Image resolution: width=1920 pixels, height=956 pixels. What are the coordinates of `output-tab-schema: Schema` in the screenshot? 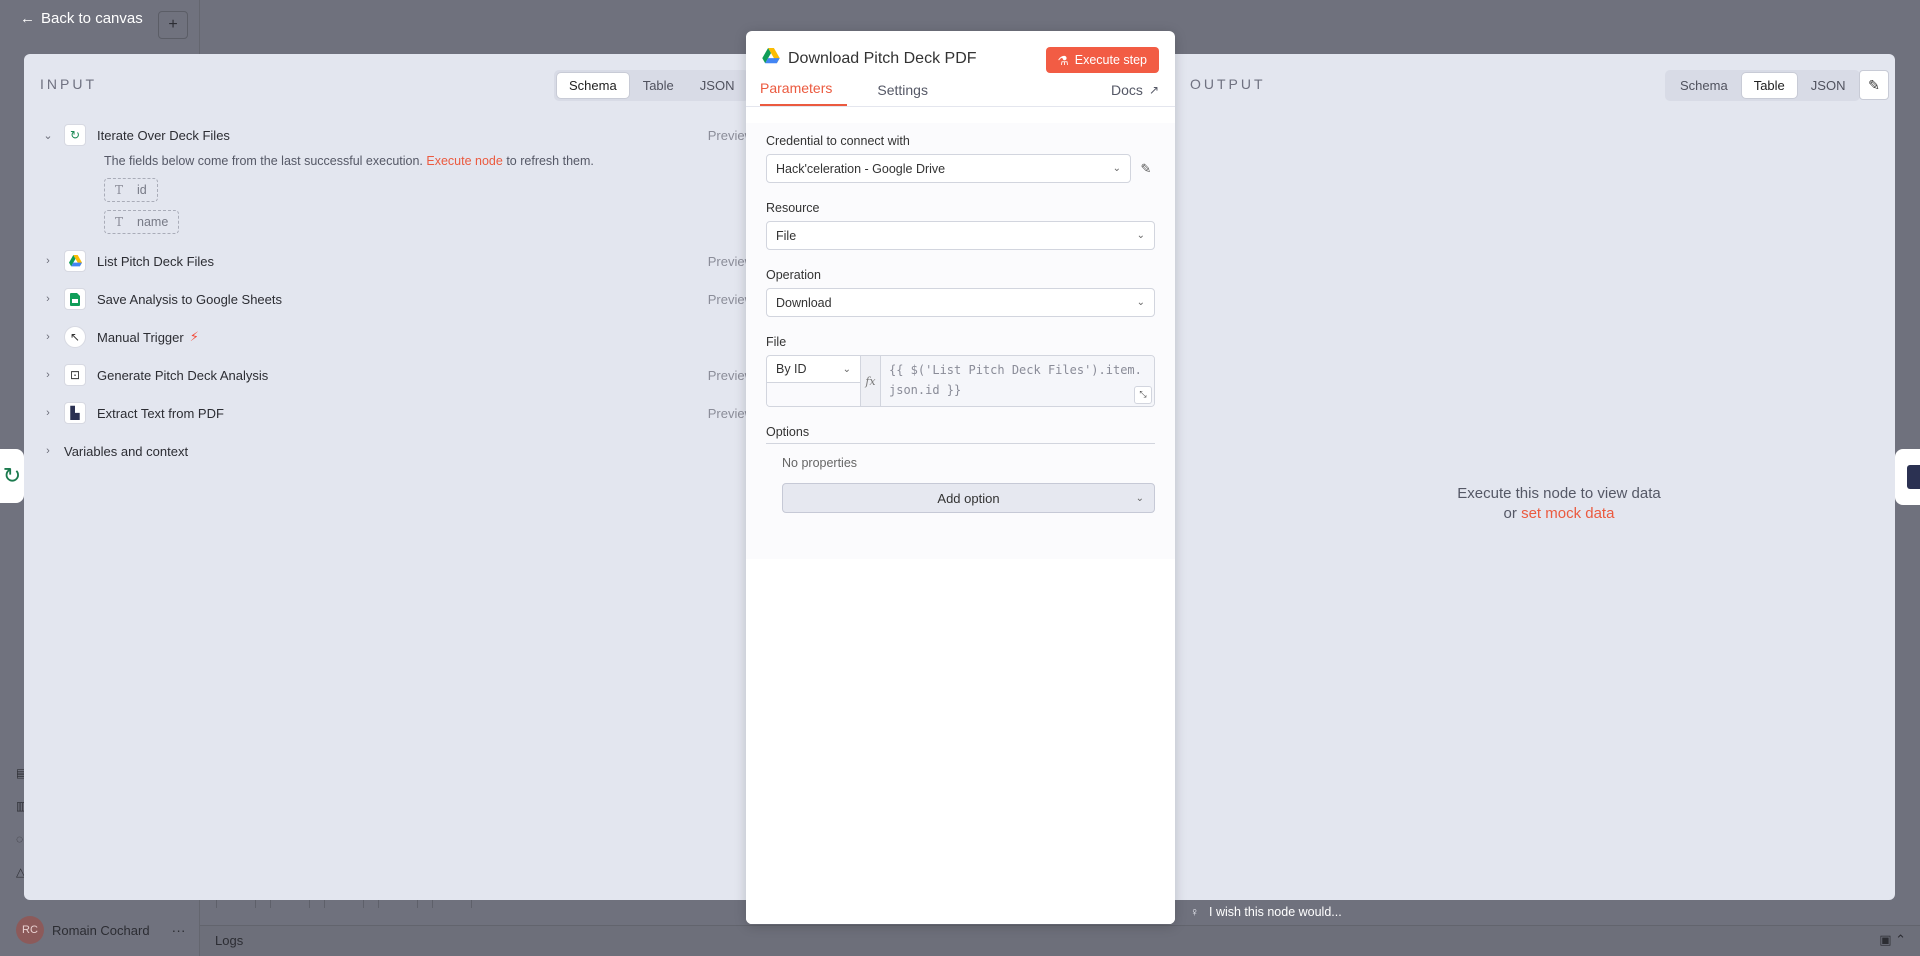 It's located at (1704, 85).